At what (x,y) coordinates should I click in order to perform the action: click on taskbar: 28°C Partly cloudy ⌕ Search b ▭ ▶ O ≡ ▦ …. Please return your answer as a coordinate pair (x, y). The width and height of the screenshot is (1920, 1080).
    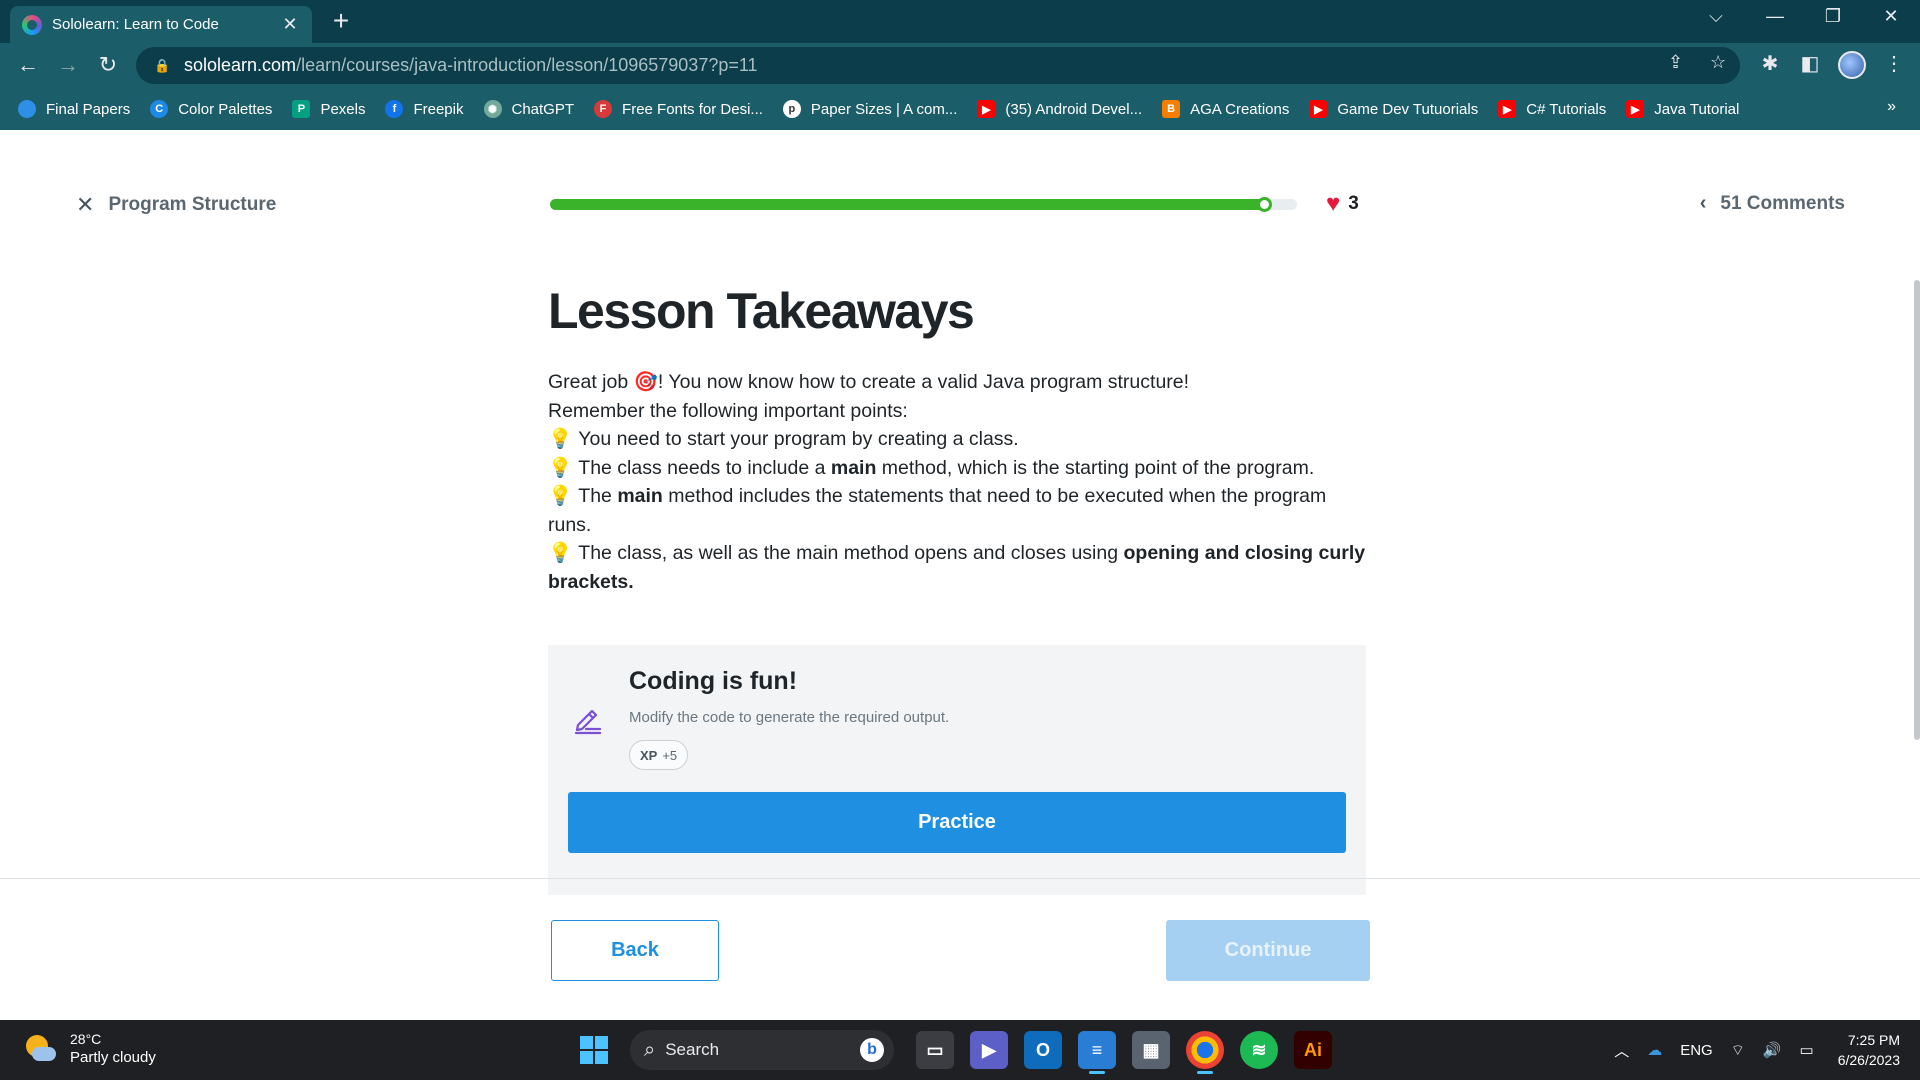
    Looking at the image, I should click on (960, 1050).